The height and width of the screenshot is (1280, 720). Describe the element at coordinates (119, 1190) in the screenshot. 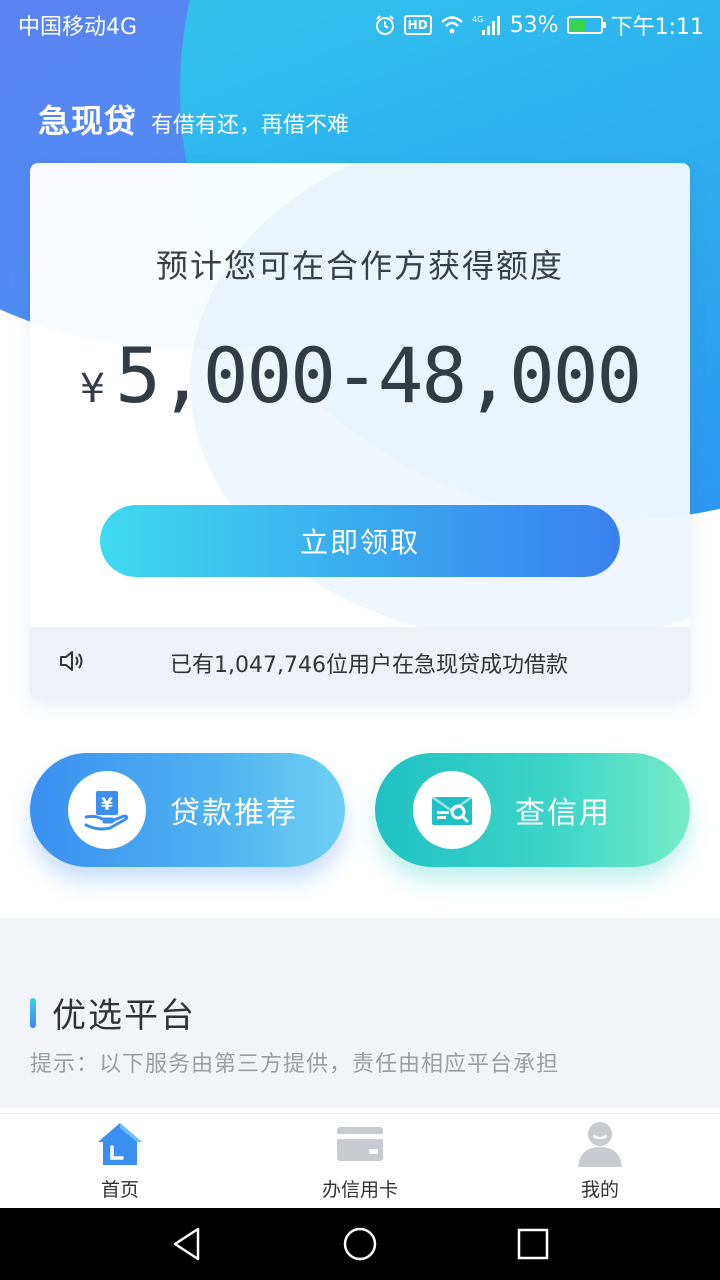

I see `nav-label-home: 首页` at that location.